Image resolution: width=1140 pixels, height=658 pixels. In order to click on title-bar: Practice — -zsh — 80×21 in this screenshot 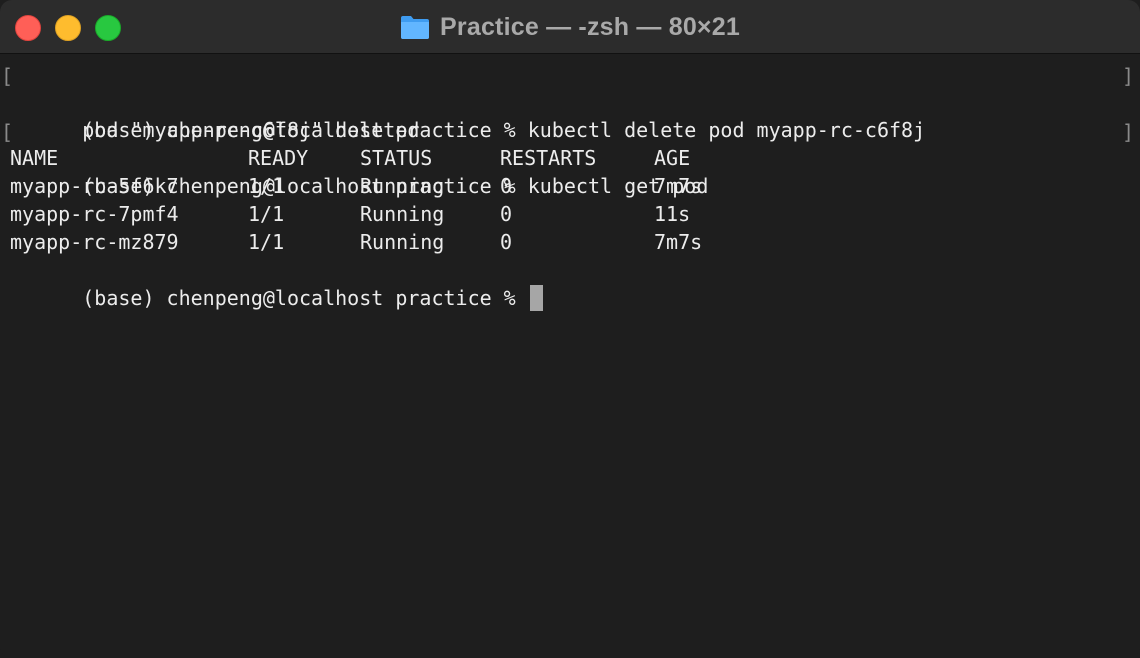, I will do `click(570, 27)`.